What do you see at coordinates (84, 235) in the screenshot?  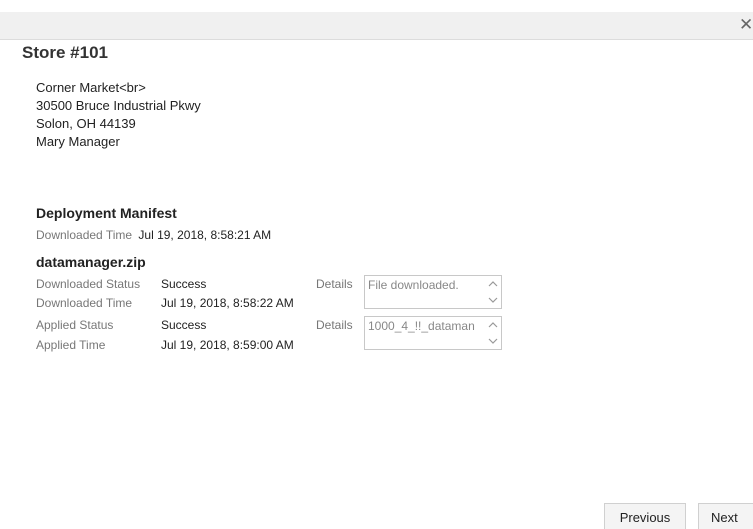 I see `manifest-downloaded-time-label: Downloaded Time` at bounding box center [84, 235].